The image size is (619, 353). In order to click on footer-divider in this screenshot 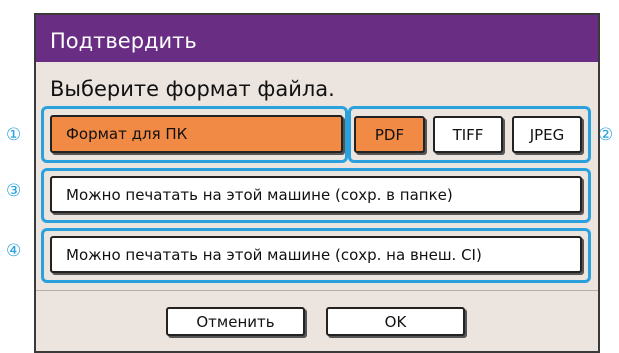, I will do `click(317, 290)`.